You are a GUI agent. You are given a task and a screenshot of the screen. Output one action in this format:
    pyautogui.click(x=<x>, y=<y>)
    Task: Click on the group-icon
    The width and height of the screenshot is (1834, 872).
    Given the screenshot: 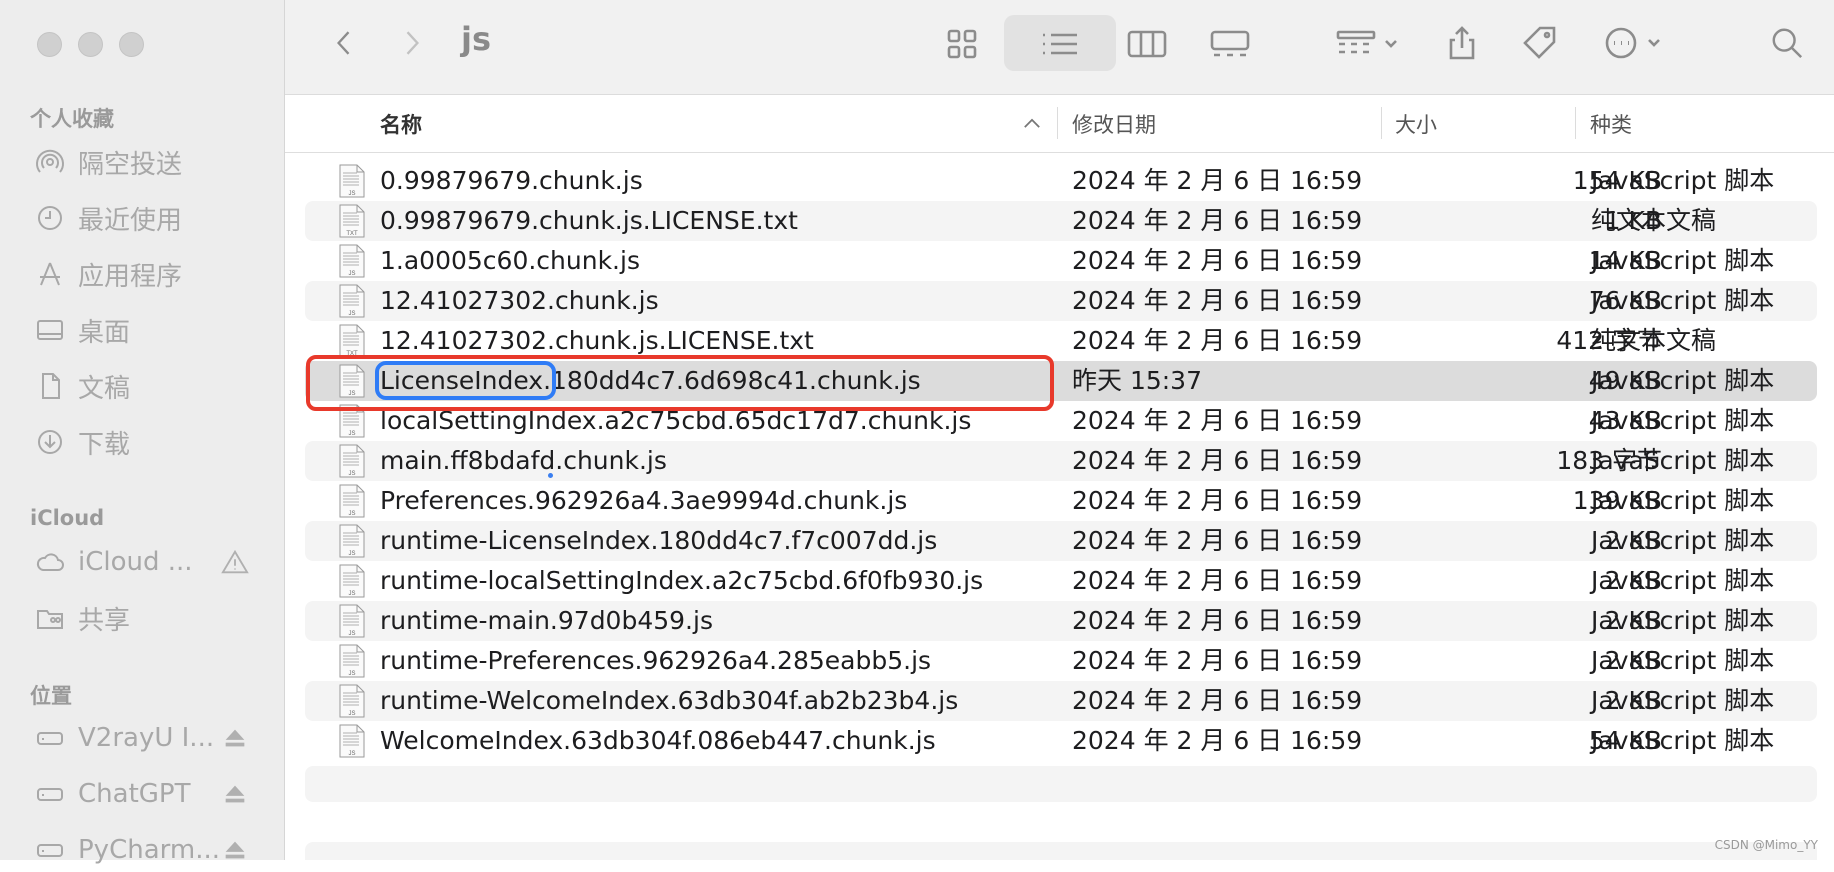 What is the action you would take?
    pyautogui.click(x=1366, y=42)
    